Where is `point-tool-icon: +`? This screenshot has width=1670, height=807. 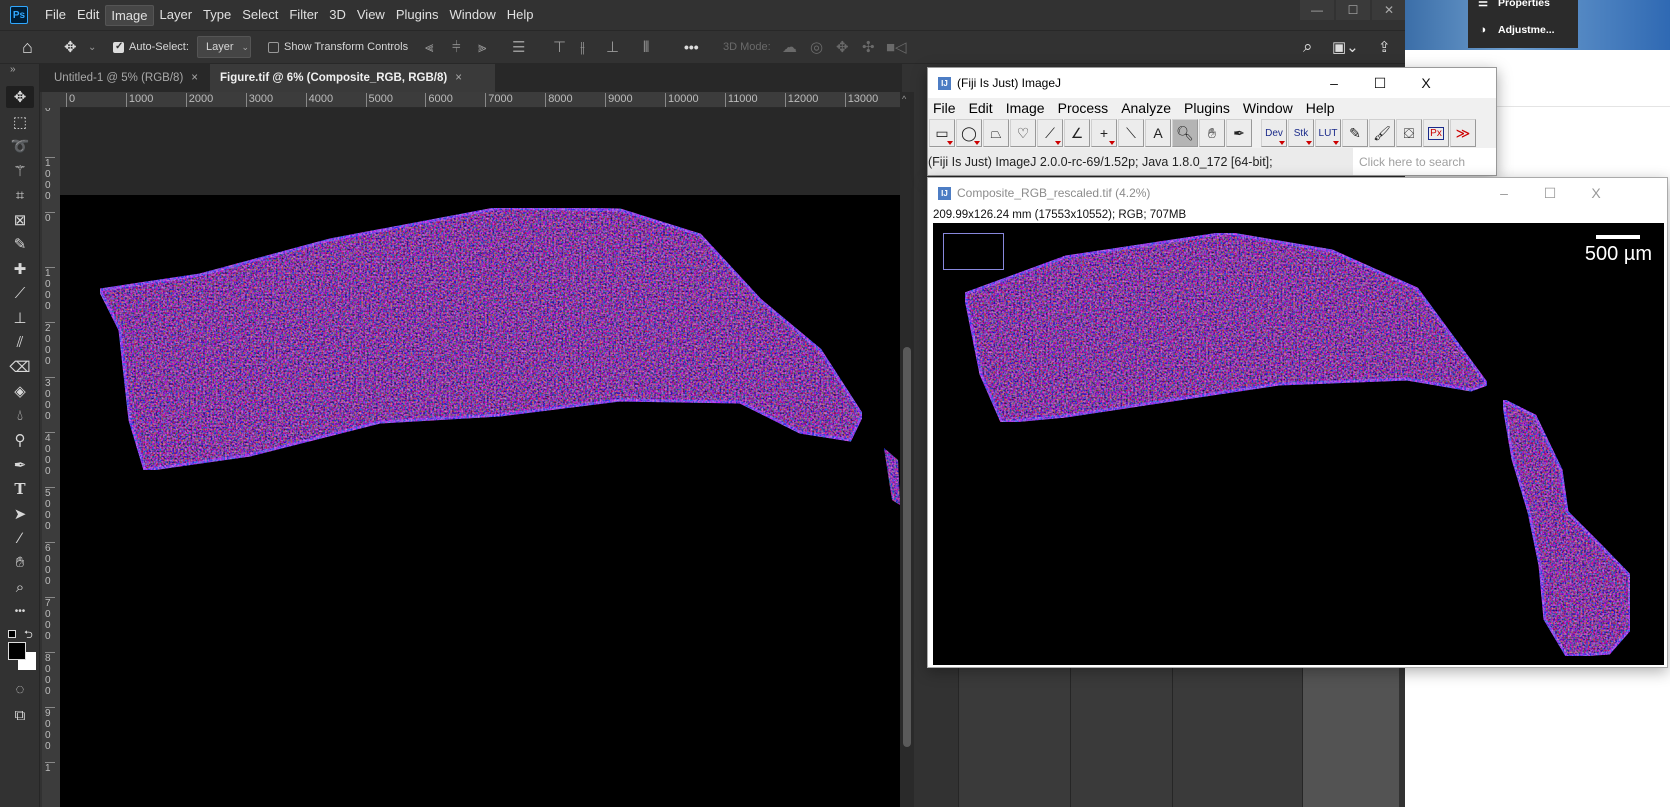 point-tool-icon: + is located at coordinates (1104, 133).